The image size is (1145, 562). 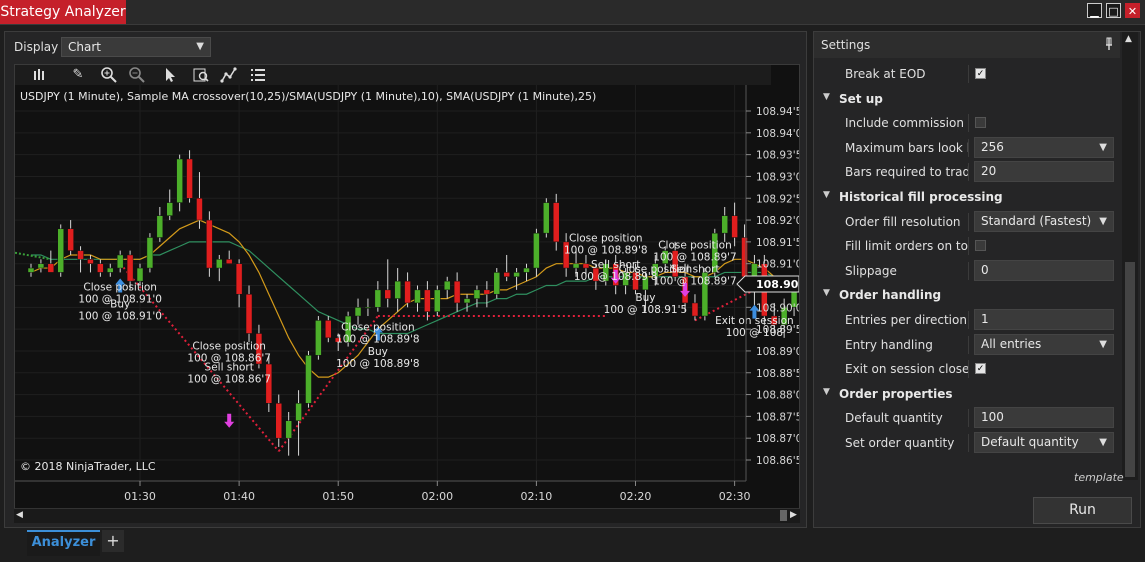 I want to click on pin-icon, so click(x=1109, y=45).